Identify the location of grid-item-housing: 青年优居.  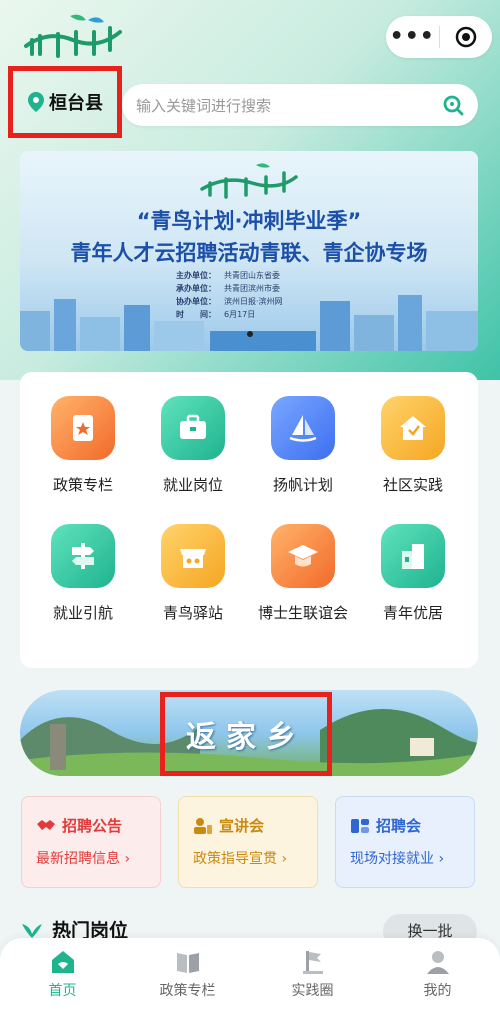
(413, 573).